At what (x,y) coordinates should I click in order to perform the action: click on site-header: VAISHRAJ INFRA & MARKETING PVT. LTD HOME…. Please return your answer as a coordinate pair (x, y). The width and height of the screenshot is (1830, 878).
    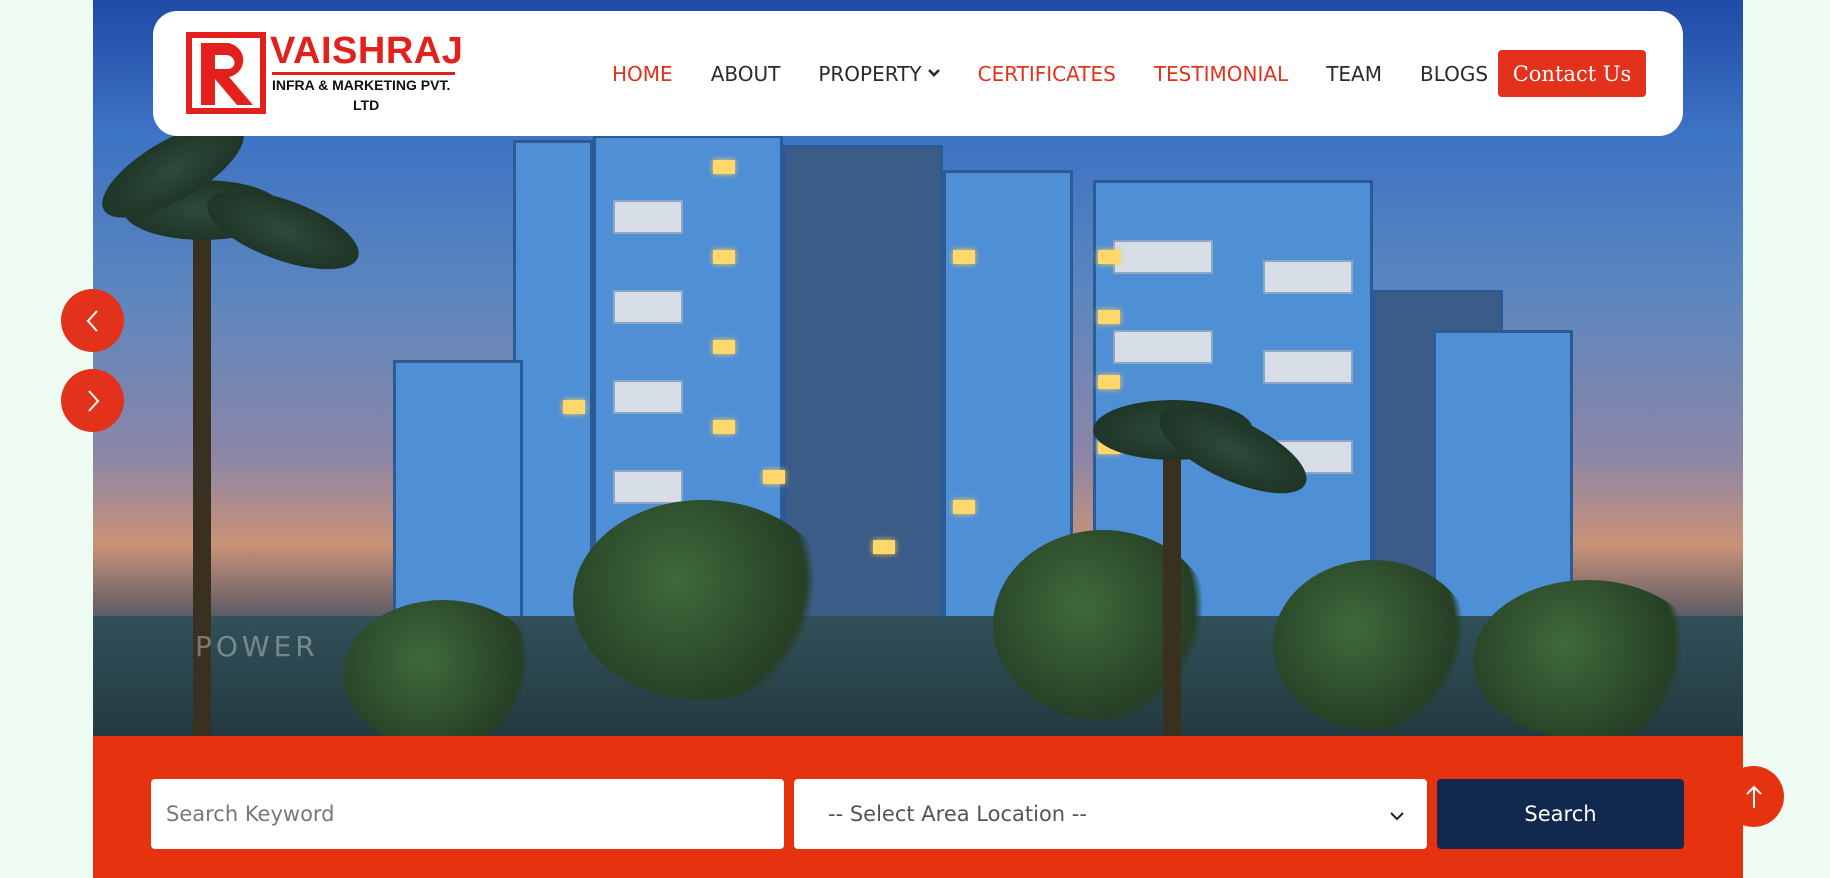
    Looking at the image, I should click on (918, 73).